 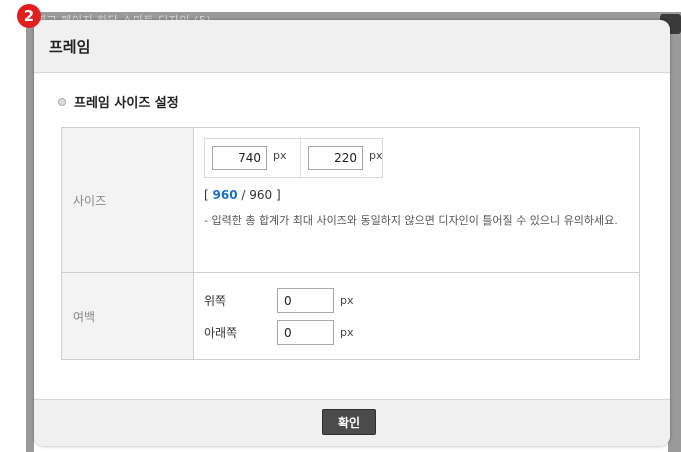 What do you see at coordinates (416, 335) in the screenshot?
I see `margin-bottom-line: 아래쪽 px` at bounding box center [416, 335].